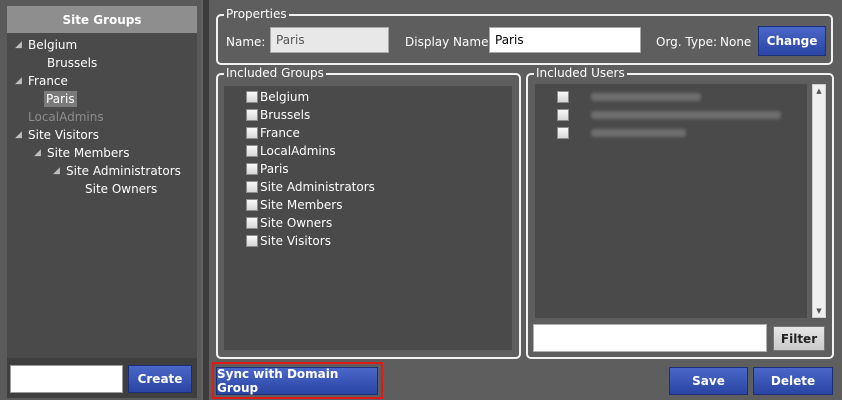 The height and width of the screenshot is (400, 842). I want to click on display-name-field: Paris, so click(565, 40).